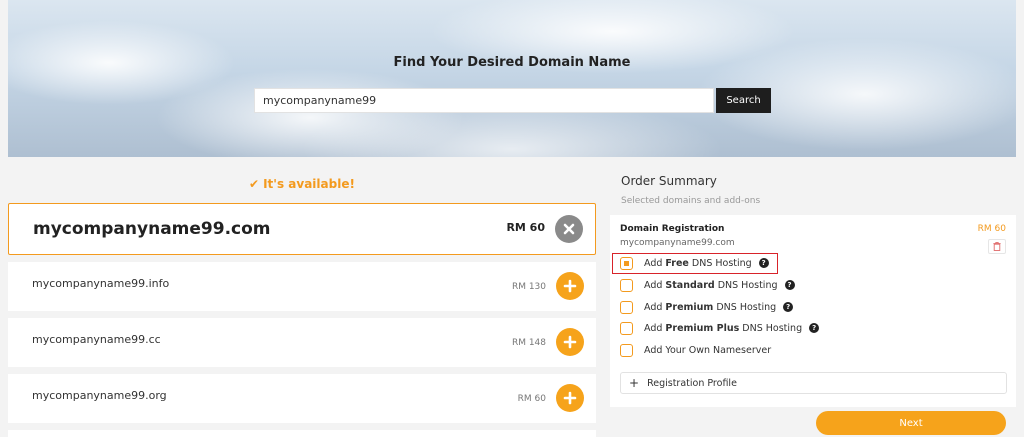 This screenshot has width=1024, height=437. Describe the element at coordinates (710, 307) in the screenshot. I see `addon-label: Add Premium DNS Hosting` at that location.